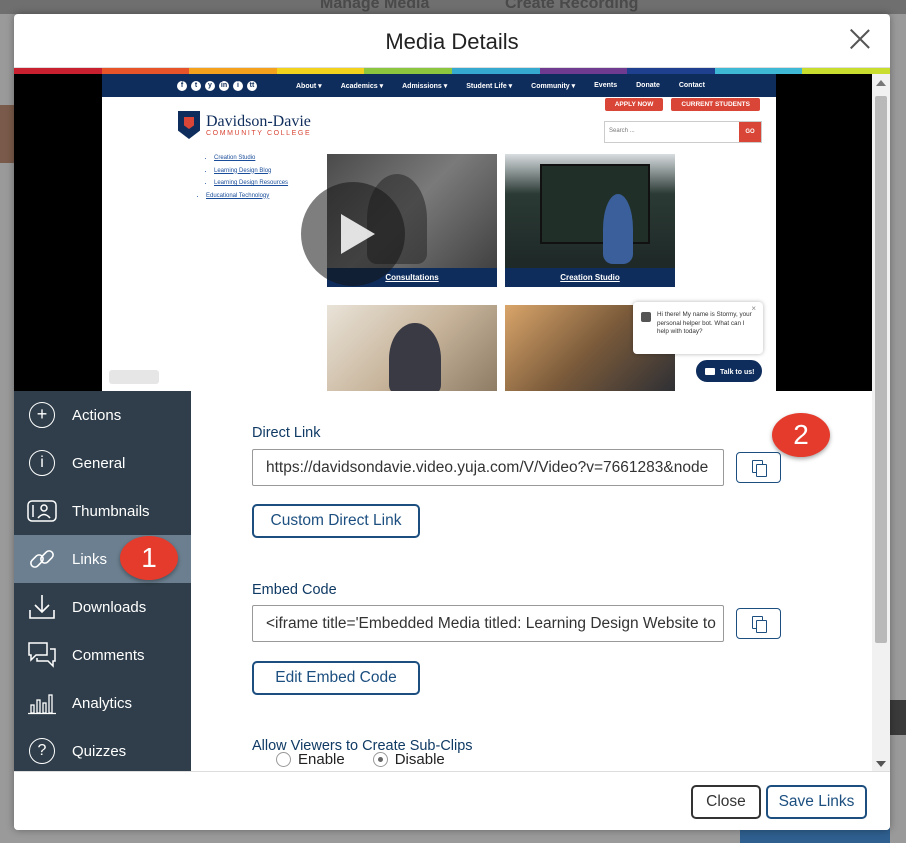 The image size is (906, 843). Describe the element at coordinates (590, 220) in the screenshot. I see `creation-studio-tile: Creation Studio` at that location.